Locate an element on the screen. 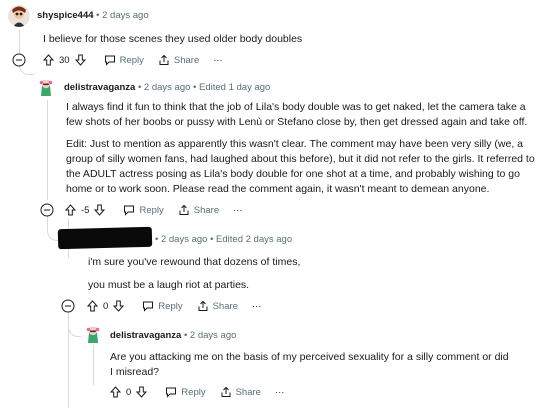  meta-text: • 2 days ago • Edited 2 days ago is located at coordinates (224, 239).